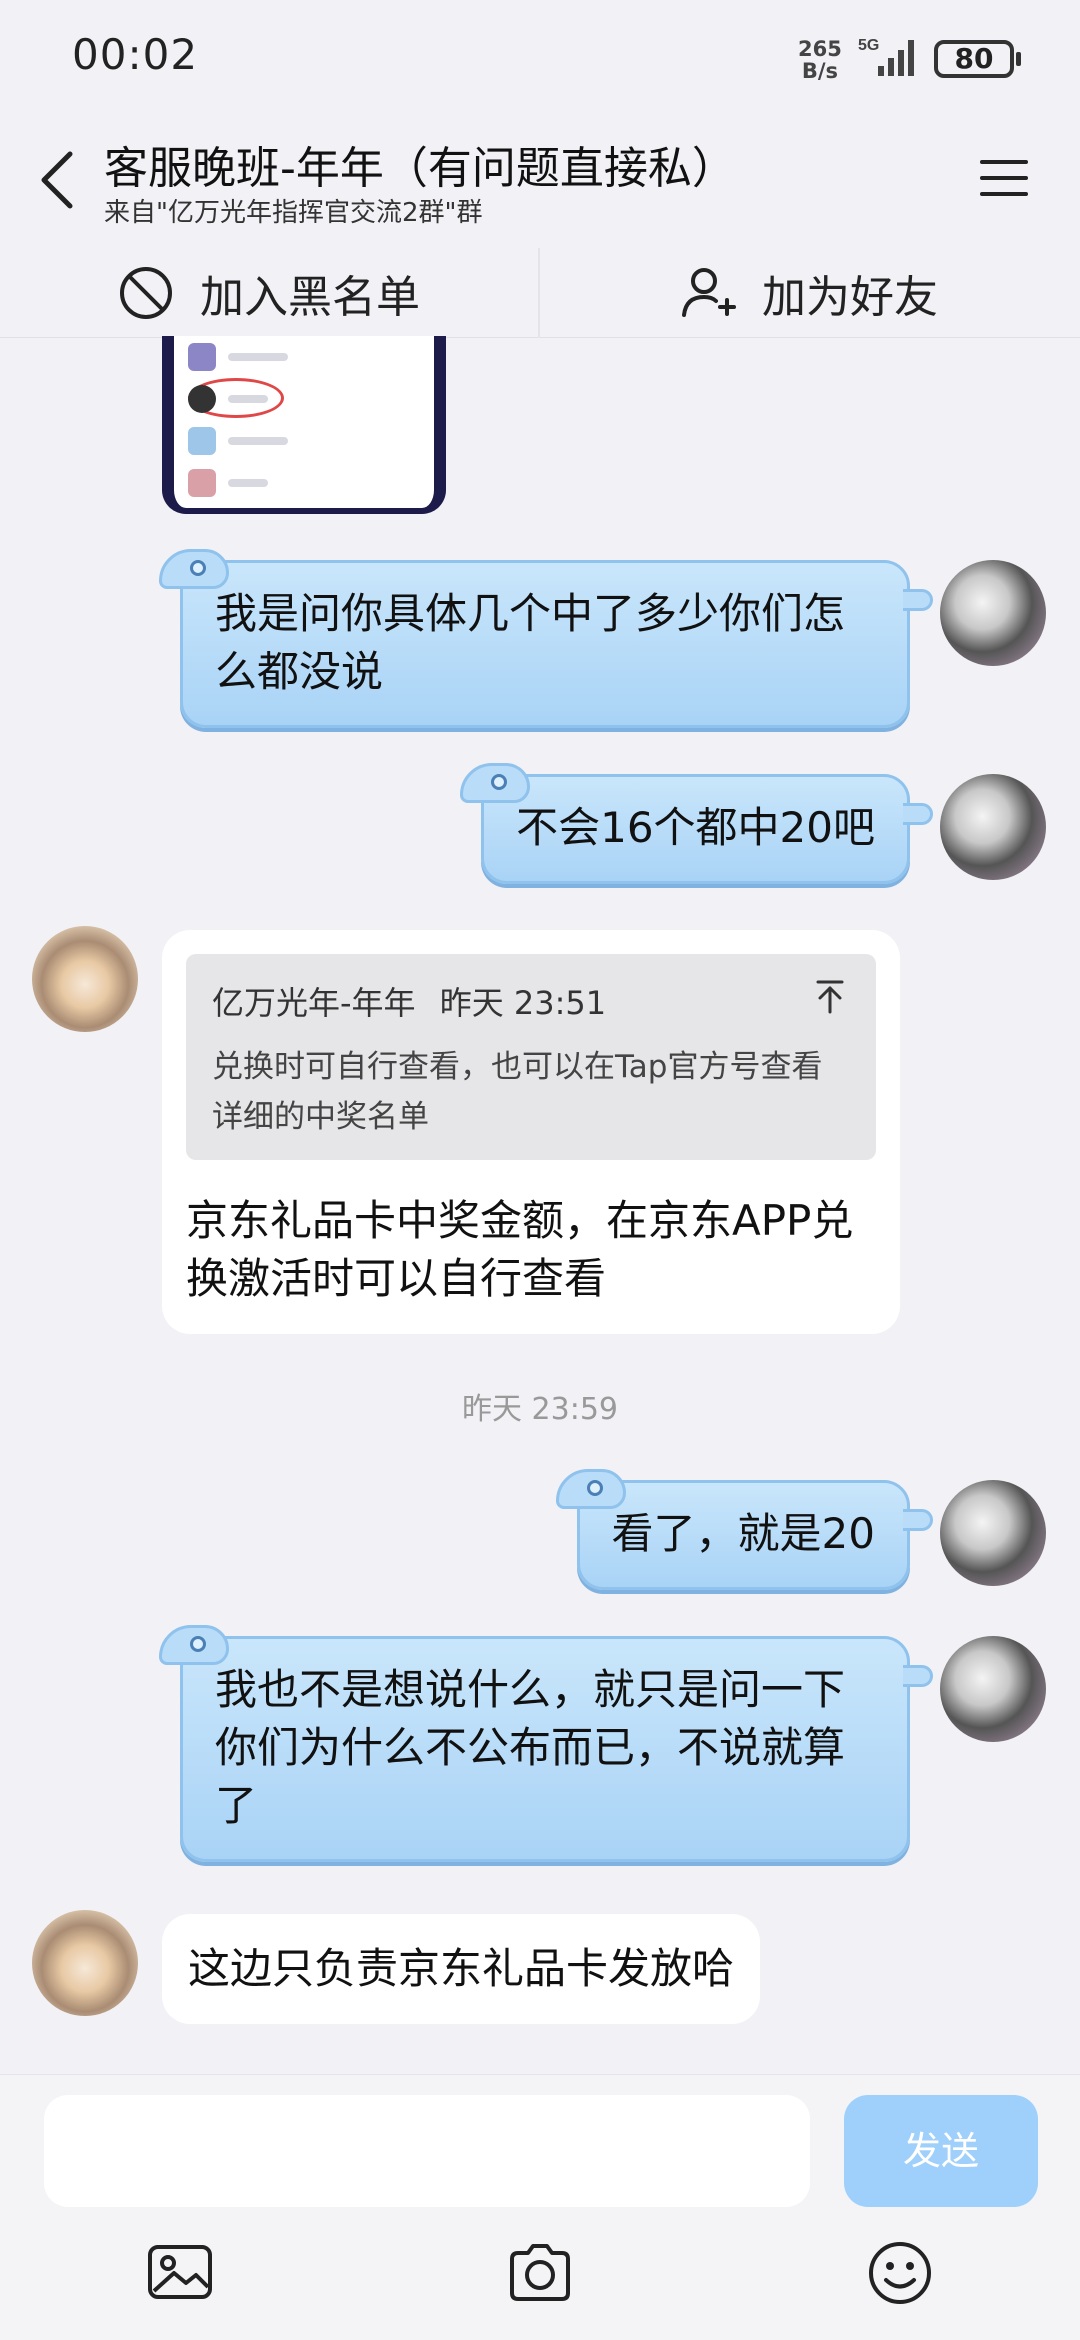 The image size is (1080, 2340). Describe the element at coordinates (293, 213) in the screenshot. I see `chat-subtitle: 来自"亿万光年指挥官交流2群"群` at that location.